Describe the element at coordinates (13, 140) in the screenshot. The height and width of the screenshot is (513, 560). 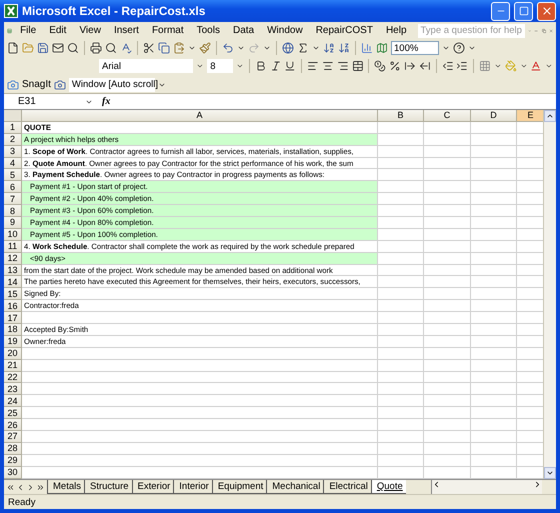
I see `row-header: 2` at that location.